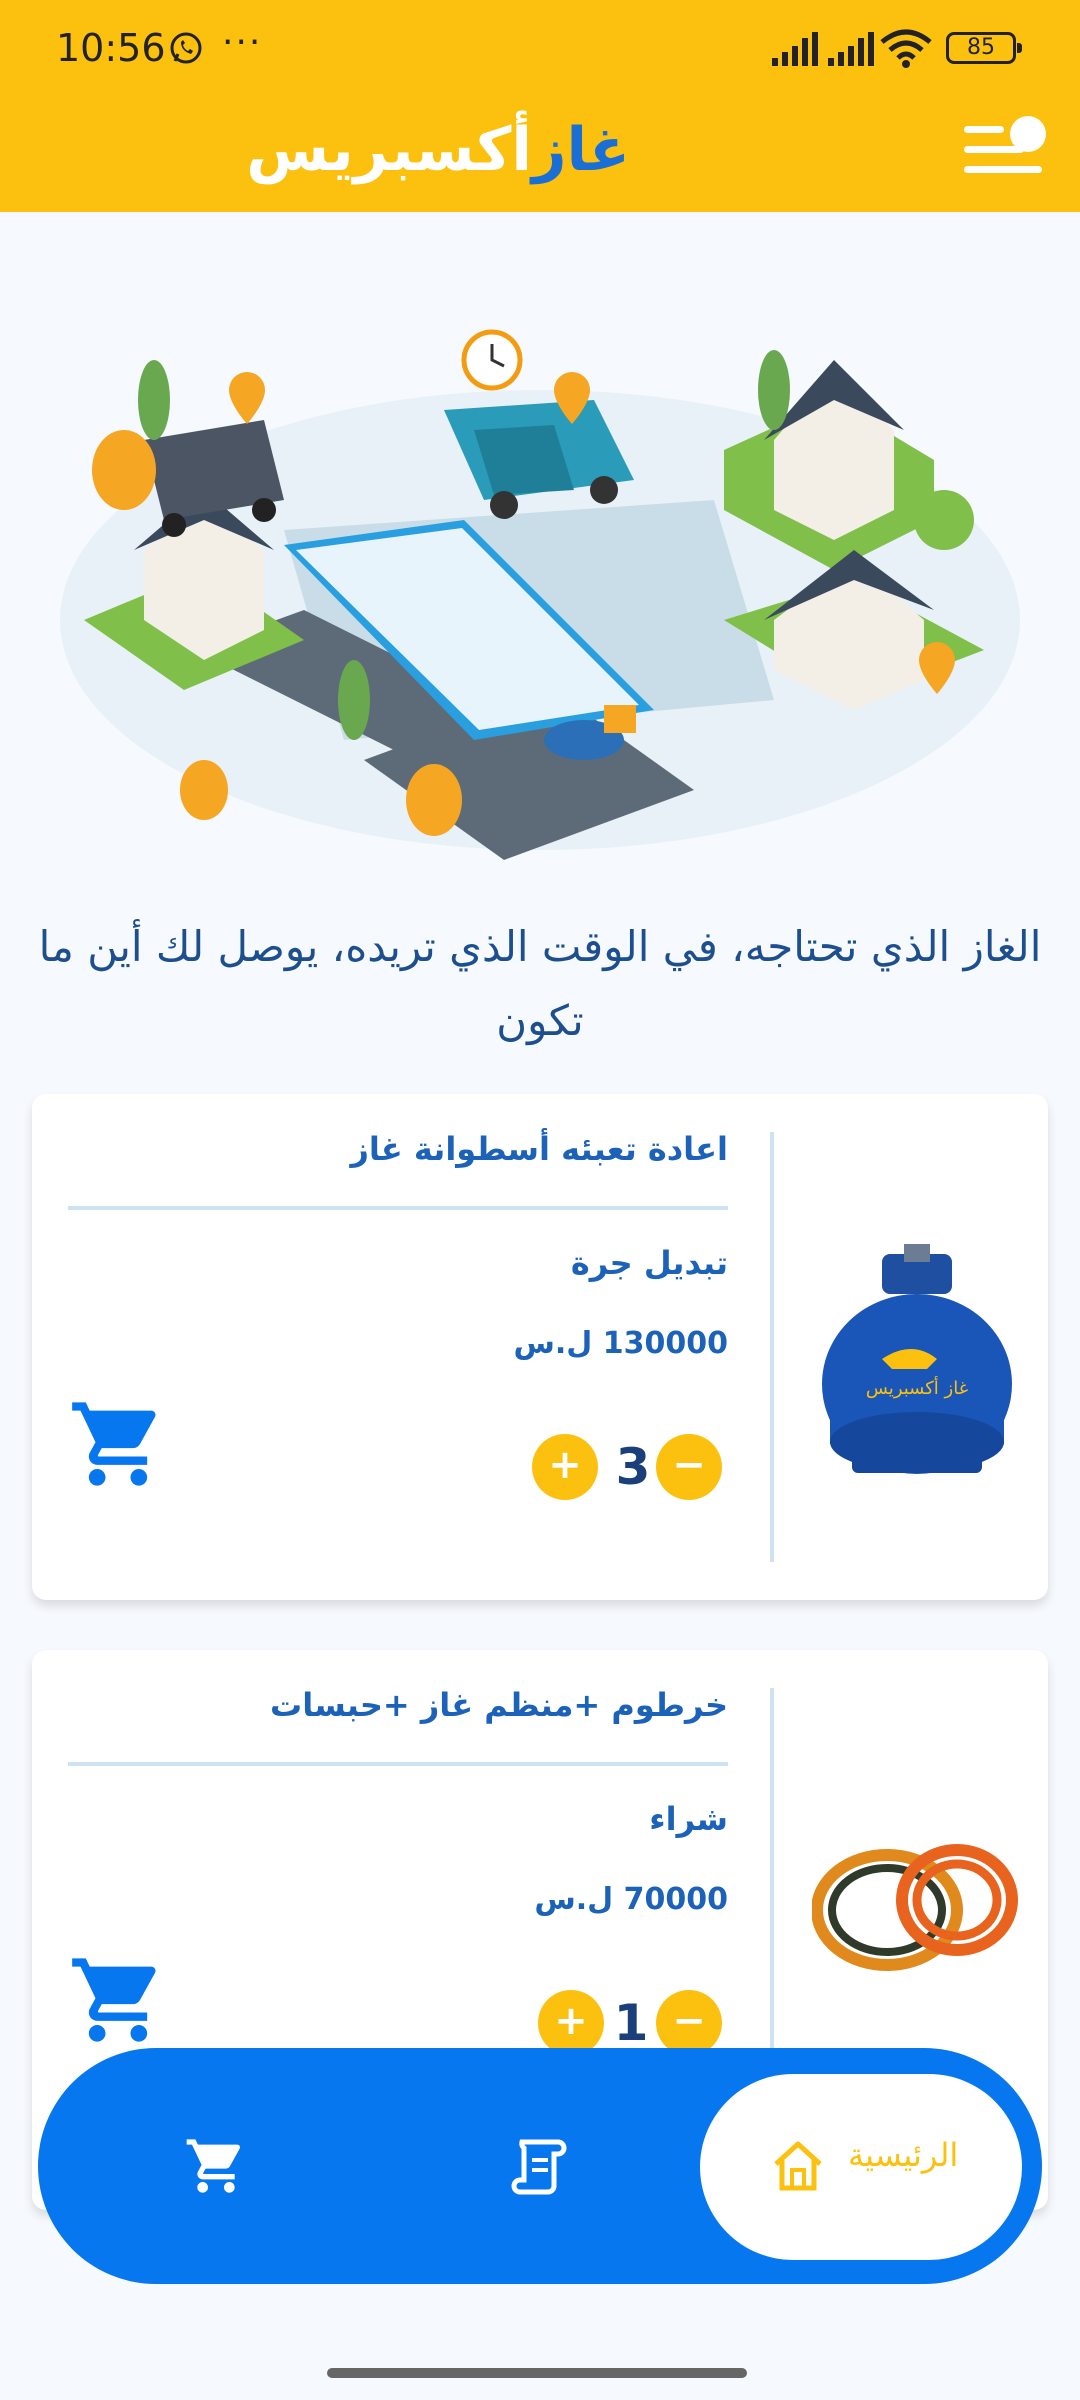 Image resolution: width=1080 pixels, height=2400 pixels. What do you see at coordinates (633, 1467) in the screenshot?
I see `quantity-value: 3` at bounding box center [633, 1467].